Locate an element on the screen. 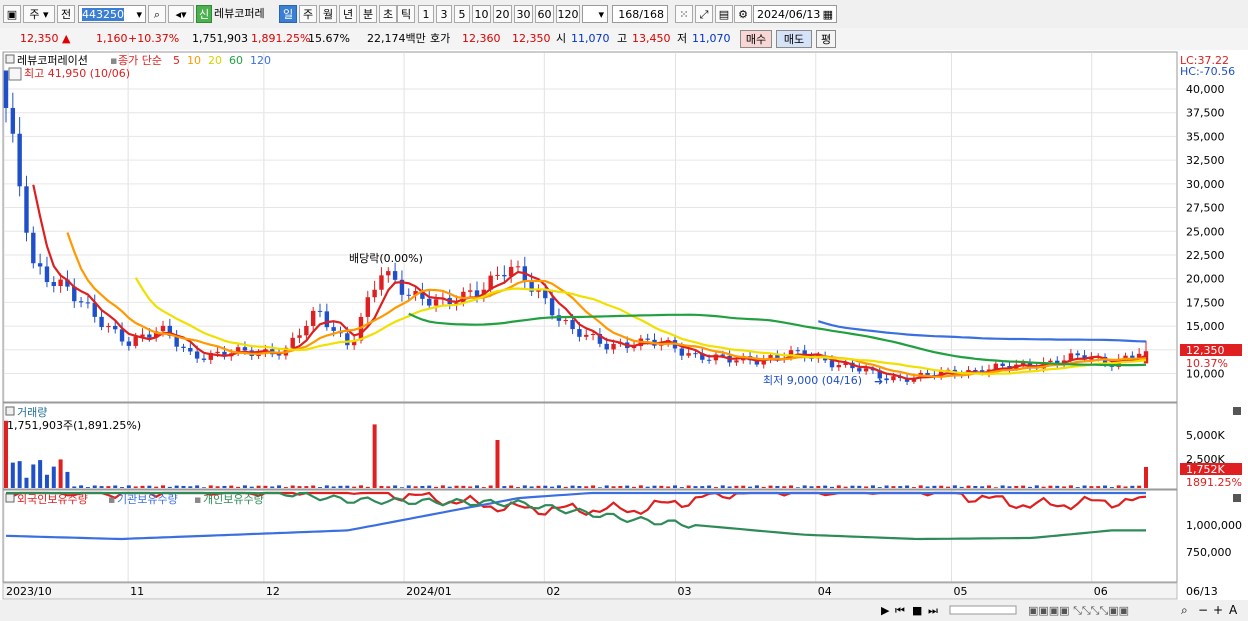  search-icon: ⌕ is located at coordinates (157, 14).